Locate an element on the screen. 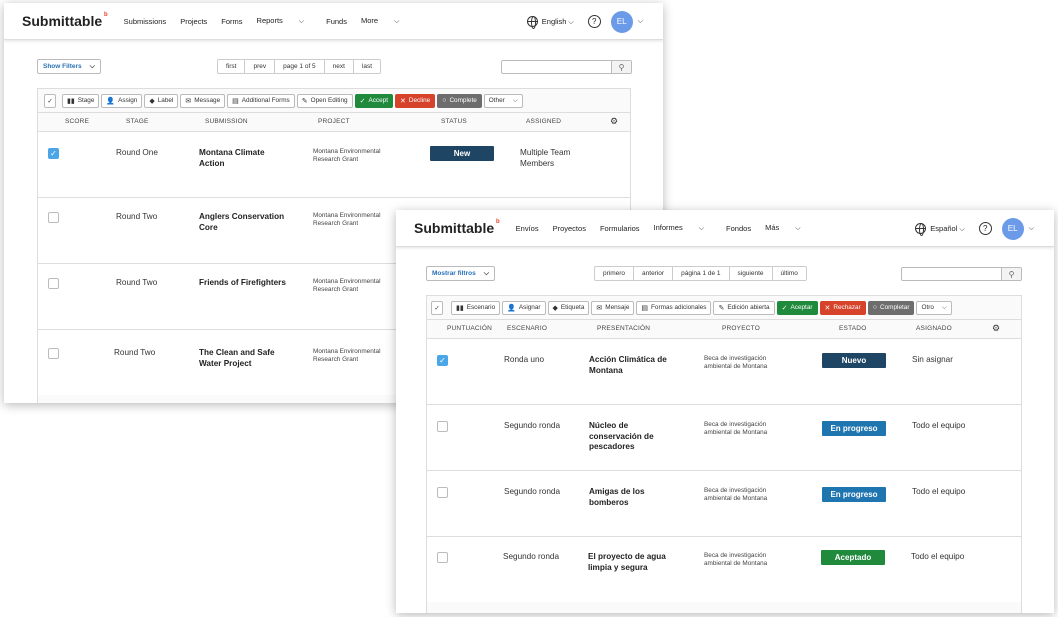 The width and height of the screenshot is (1058, 617). row-submission: Amigas de los bomberos is located at coordinates (630, 497).